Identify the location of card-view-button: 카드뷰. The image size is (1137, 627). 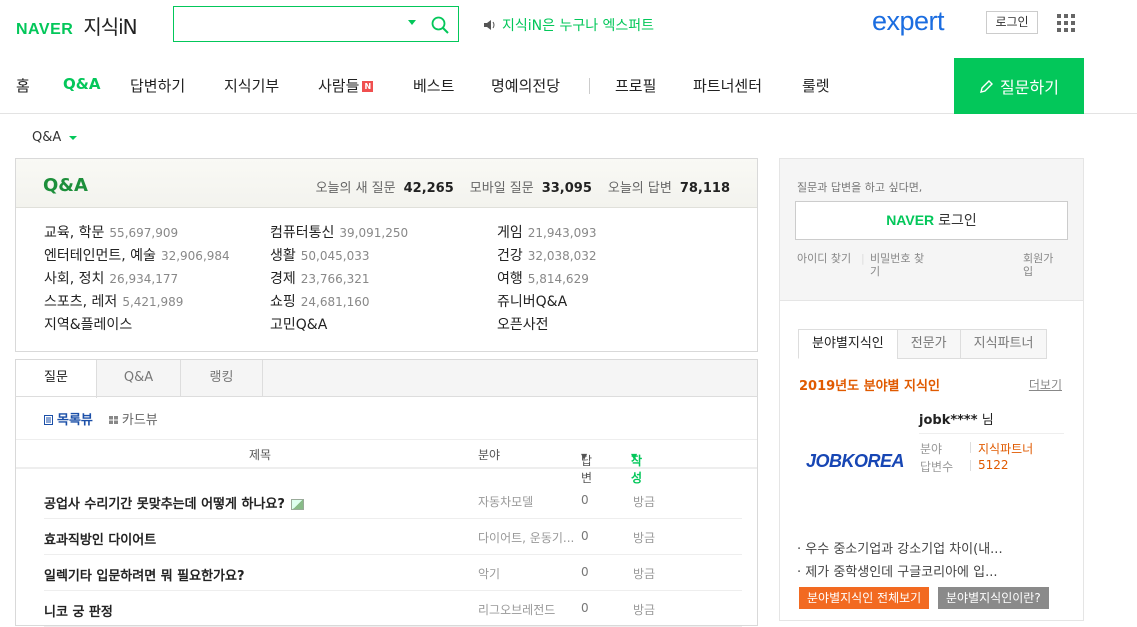
(133, 418).